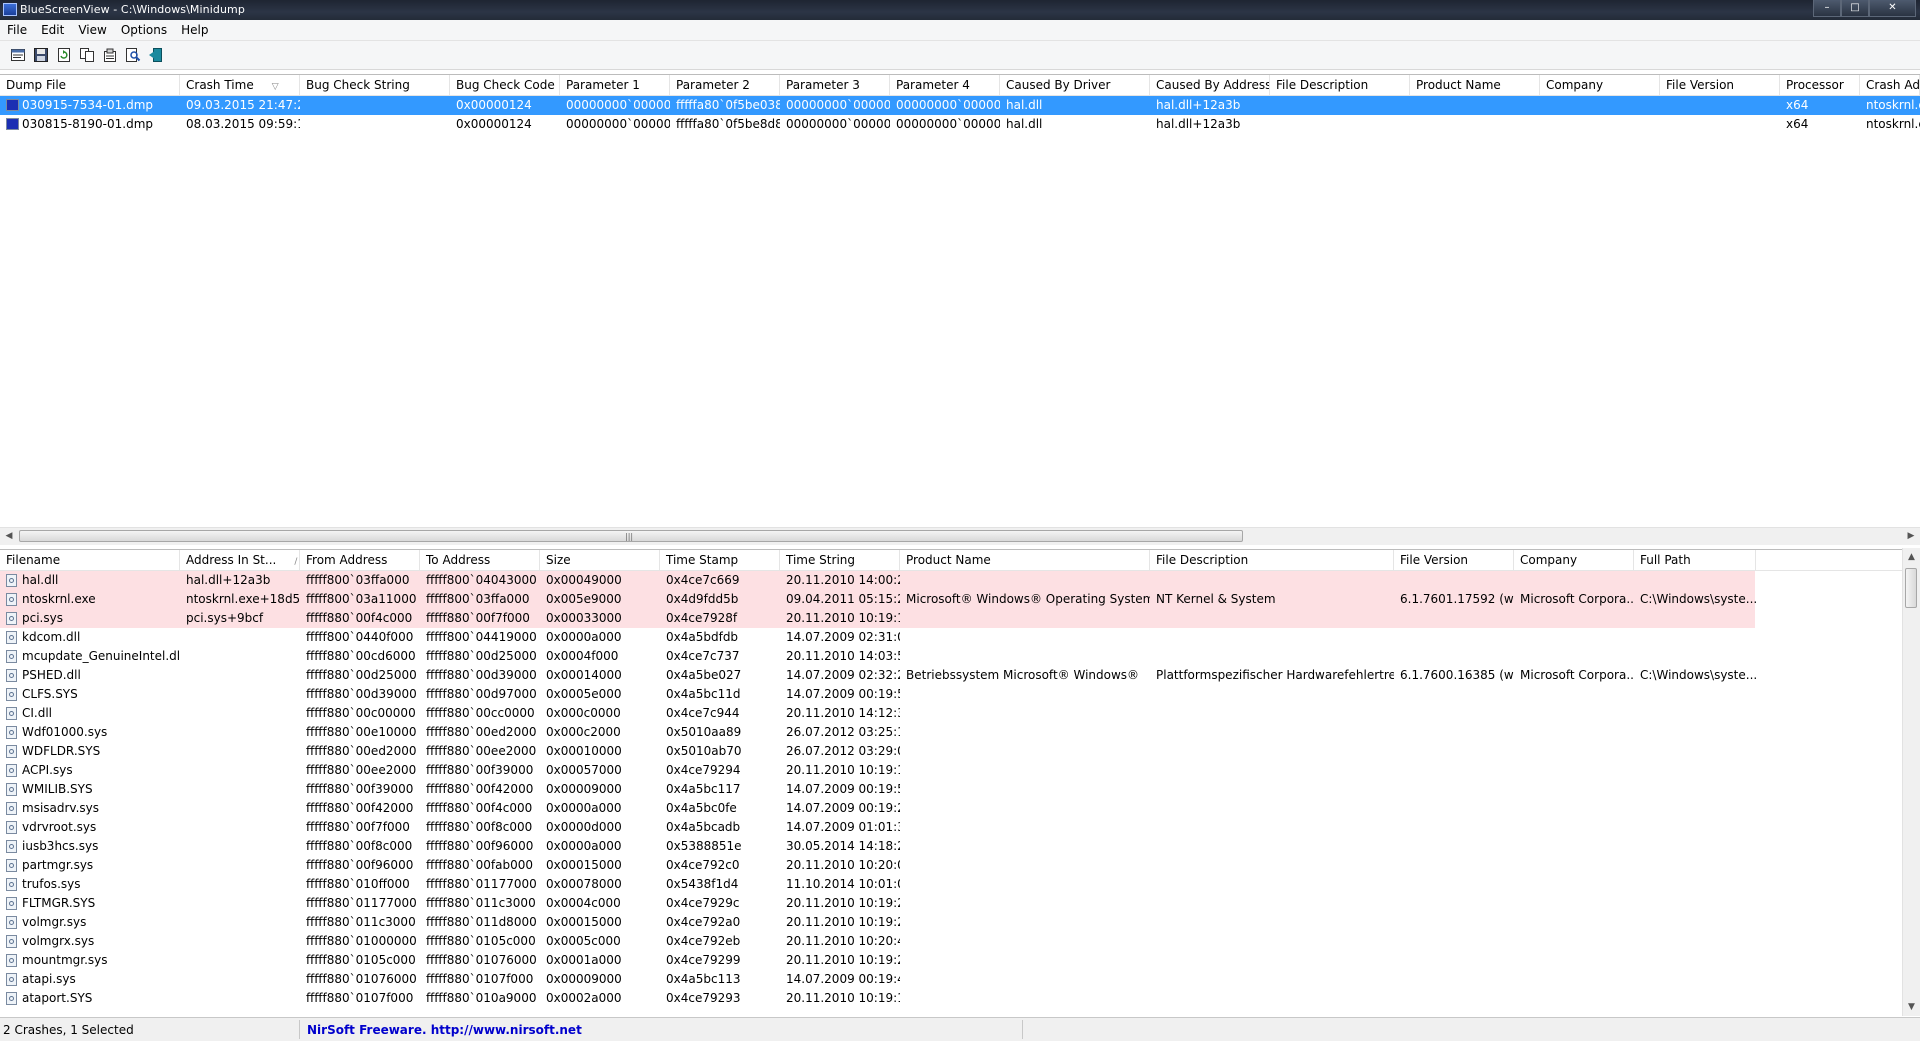 Image resolution: width=1920 pixels, height=1041 pixels. Describe the element at coordinates (615, 85) in the screenshot. I see `column-header-parameter-1: Parameter 1` at that location.